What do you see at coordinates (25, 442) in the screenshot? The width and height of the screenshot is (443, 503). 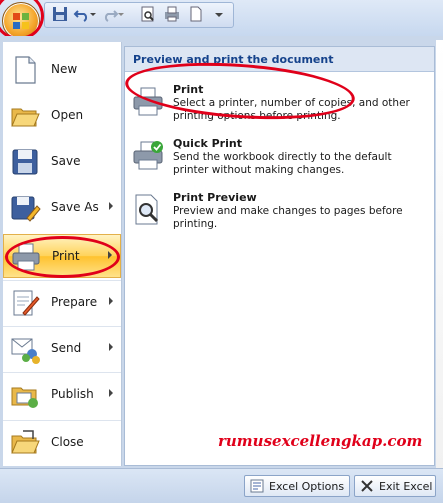 I see `close-folder-icon` at bounding box center [25, 442].